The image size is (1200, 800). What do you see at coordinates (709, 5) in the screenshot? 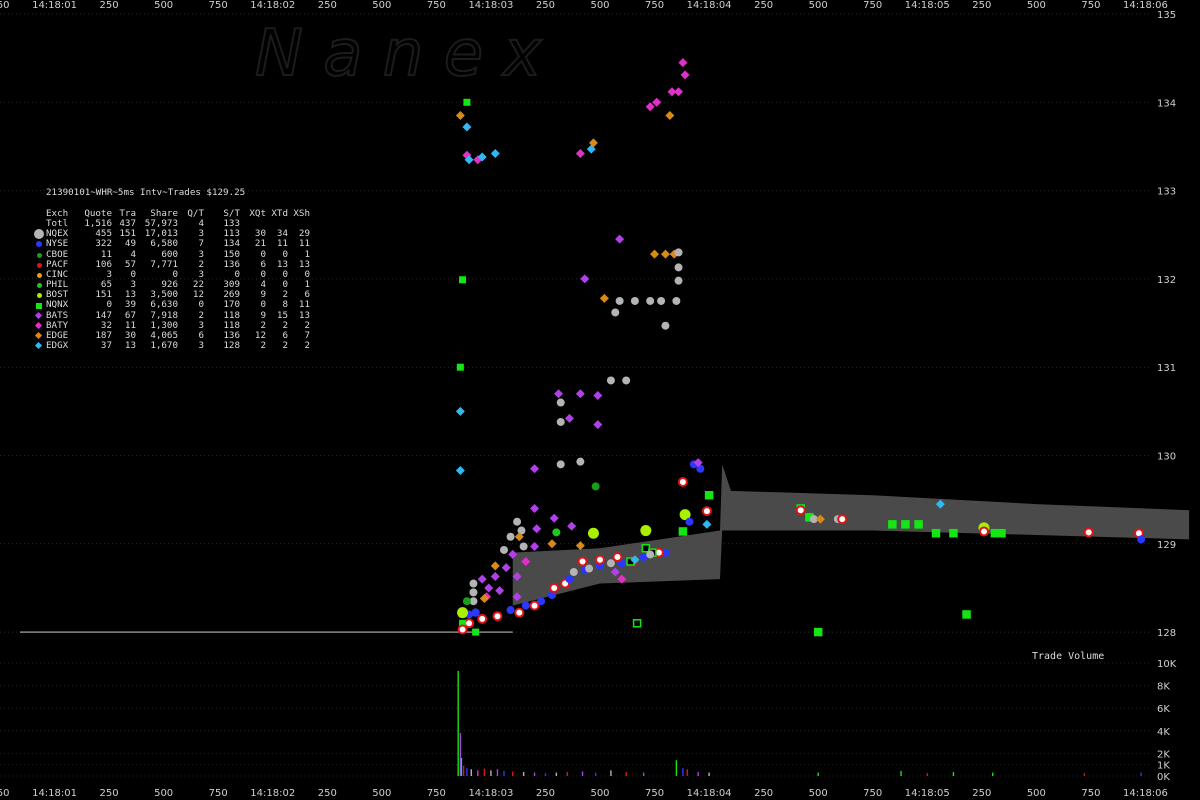
I see `x-tick-label-top: 14:18:04` at bounding box center [709, 5].